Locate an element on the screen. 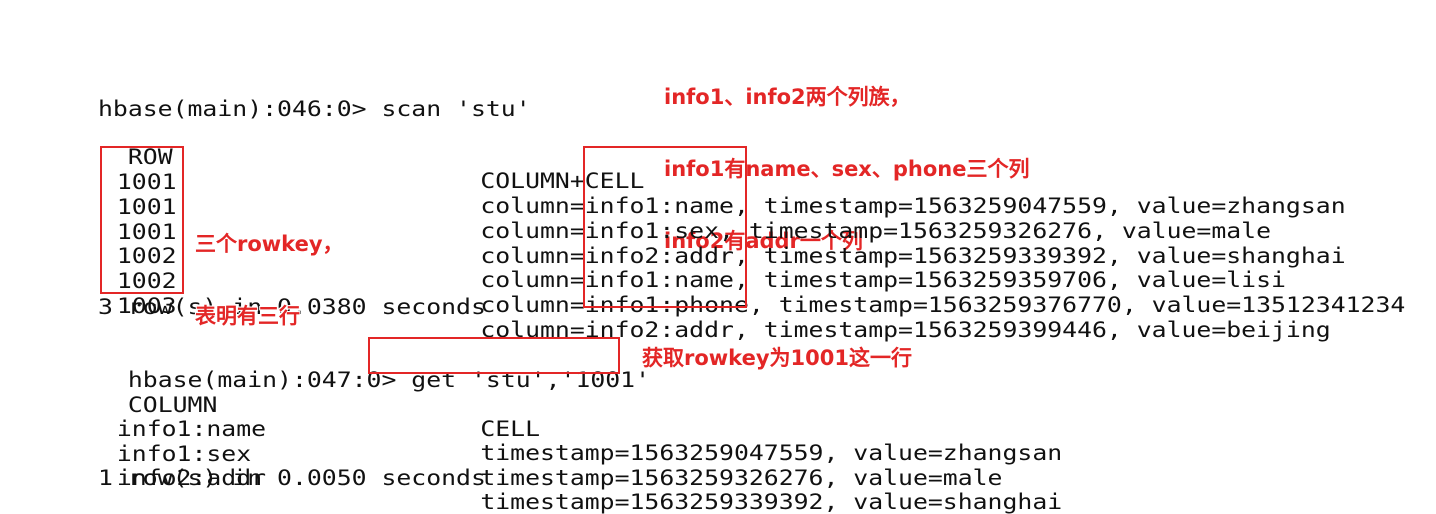  scan-prompt: hbase(main):046:0> scan 'stu' is located at coordinates (314, 109).